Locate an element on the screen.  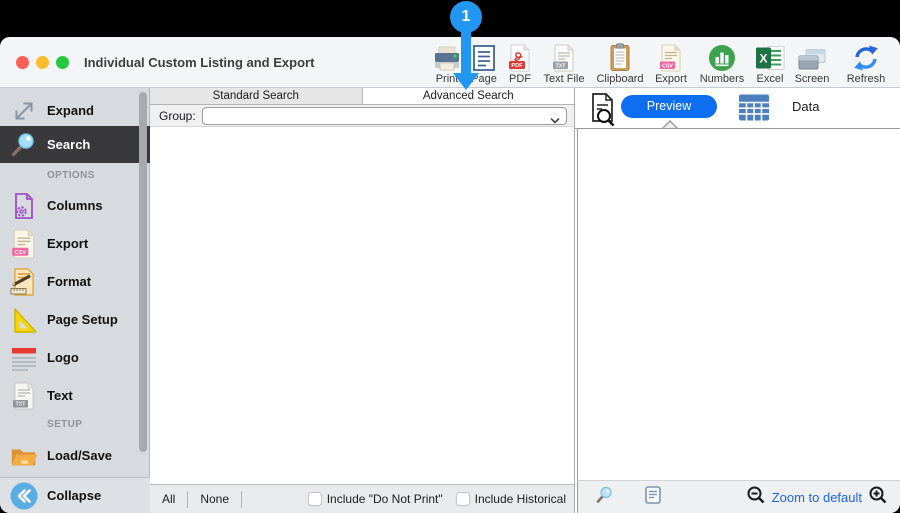
sidebar-item-expand: Expand is located at coordinates (75, 110).